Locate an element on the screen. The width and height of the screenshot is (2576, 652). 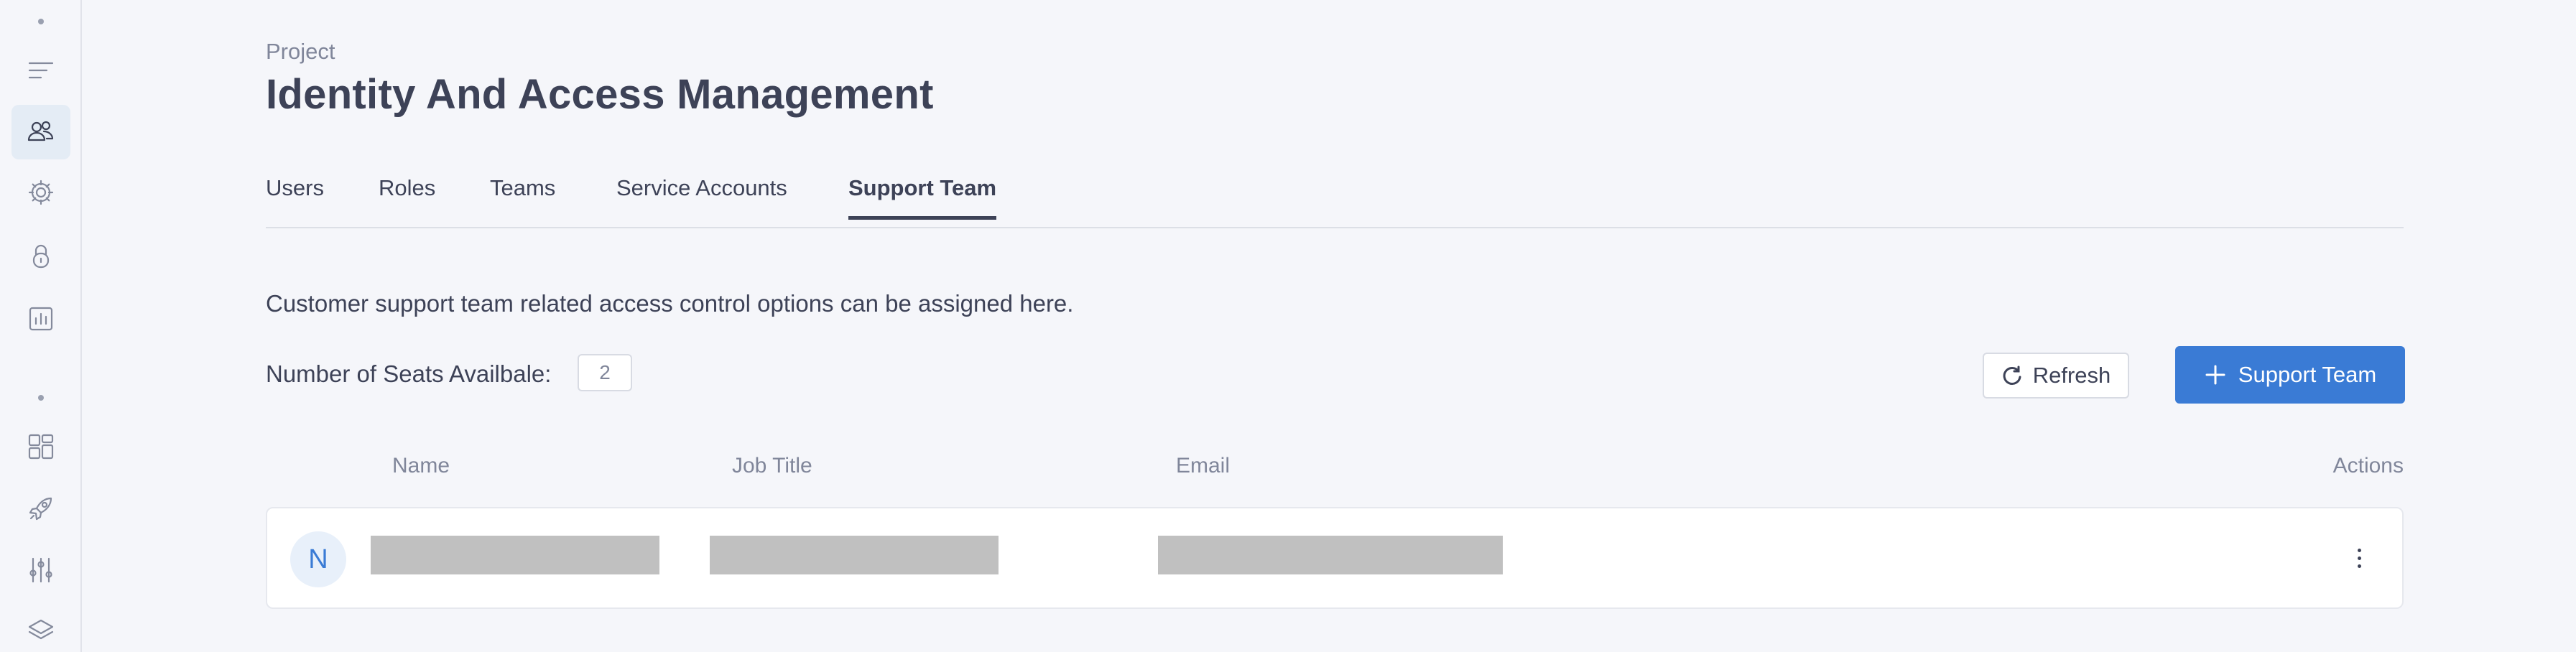
sidebar-item-dashboard is located at coordinates (40, 446).